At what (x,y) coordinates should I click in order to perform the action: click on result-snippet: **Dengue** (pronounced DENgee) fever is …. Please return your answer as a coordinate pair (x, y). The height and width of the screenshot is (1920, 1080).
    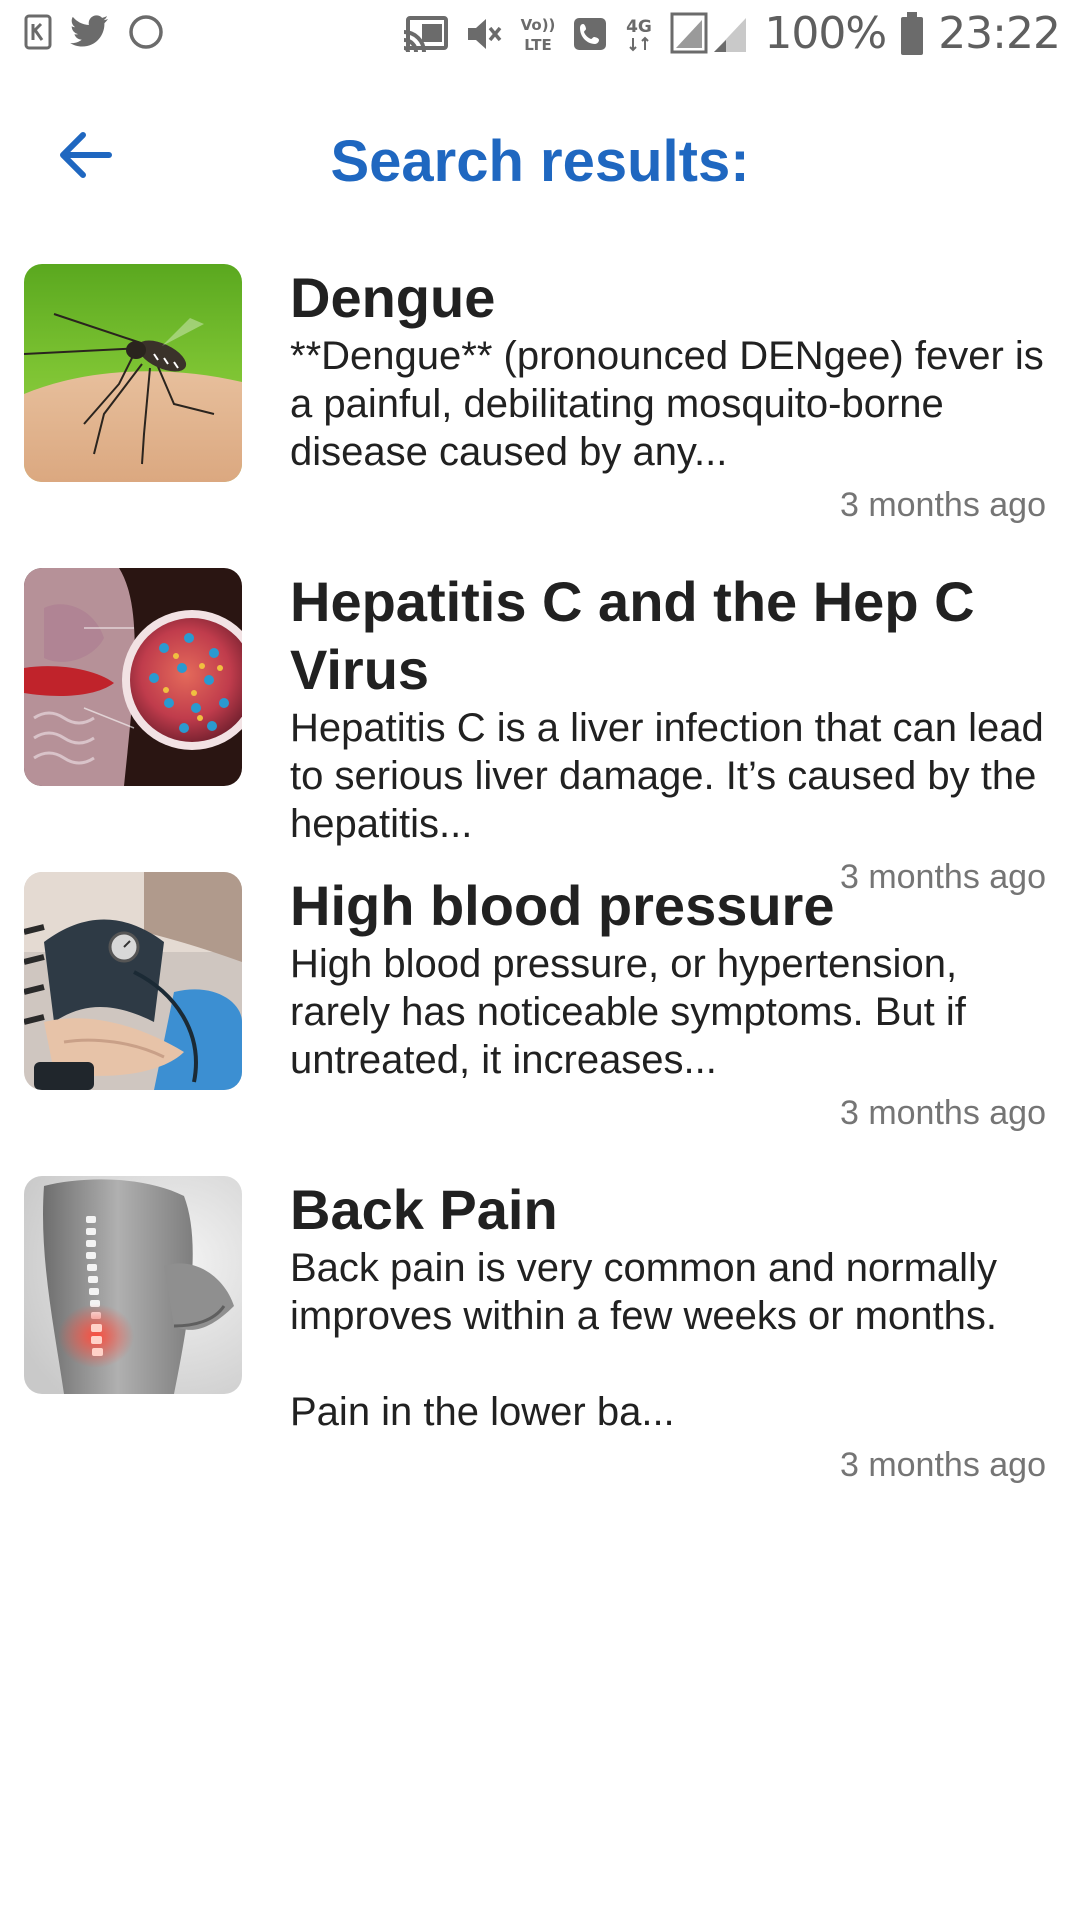
    Looking at the image, I should click on (672, 404).